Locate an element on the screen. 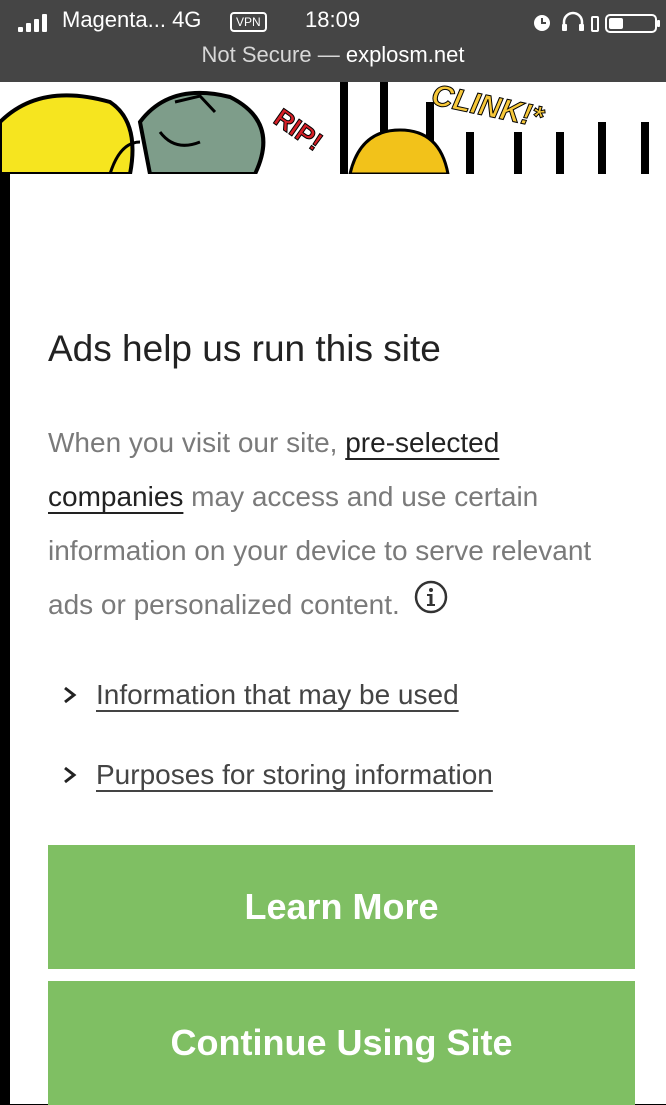 Image resolution: width=666 pixels, height=1105 pixels. status-icons is located at coordinates (597, 22).